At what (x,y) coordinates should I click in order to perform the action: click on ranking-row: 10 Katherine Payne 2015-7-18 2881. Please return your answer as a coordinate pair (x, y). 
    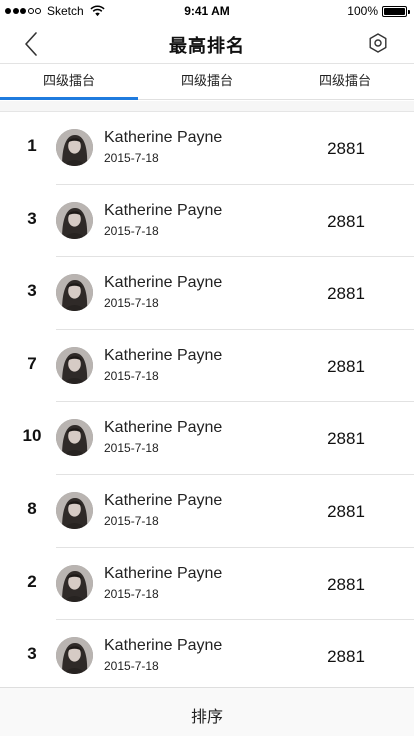
    Looking at the image, I should click on (207, 438).